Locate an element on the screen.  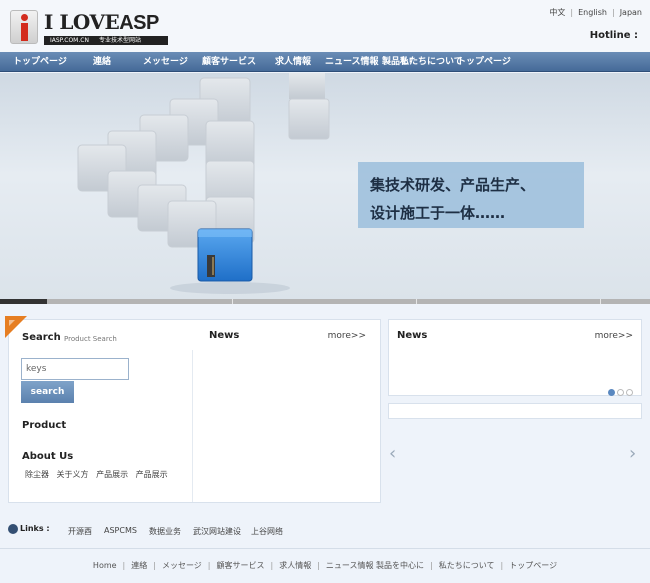
footer-link-about: 私たちについて is located at coordinates (467, 565).